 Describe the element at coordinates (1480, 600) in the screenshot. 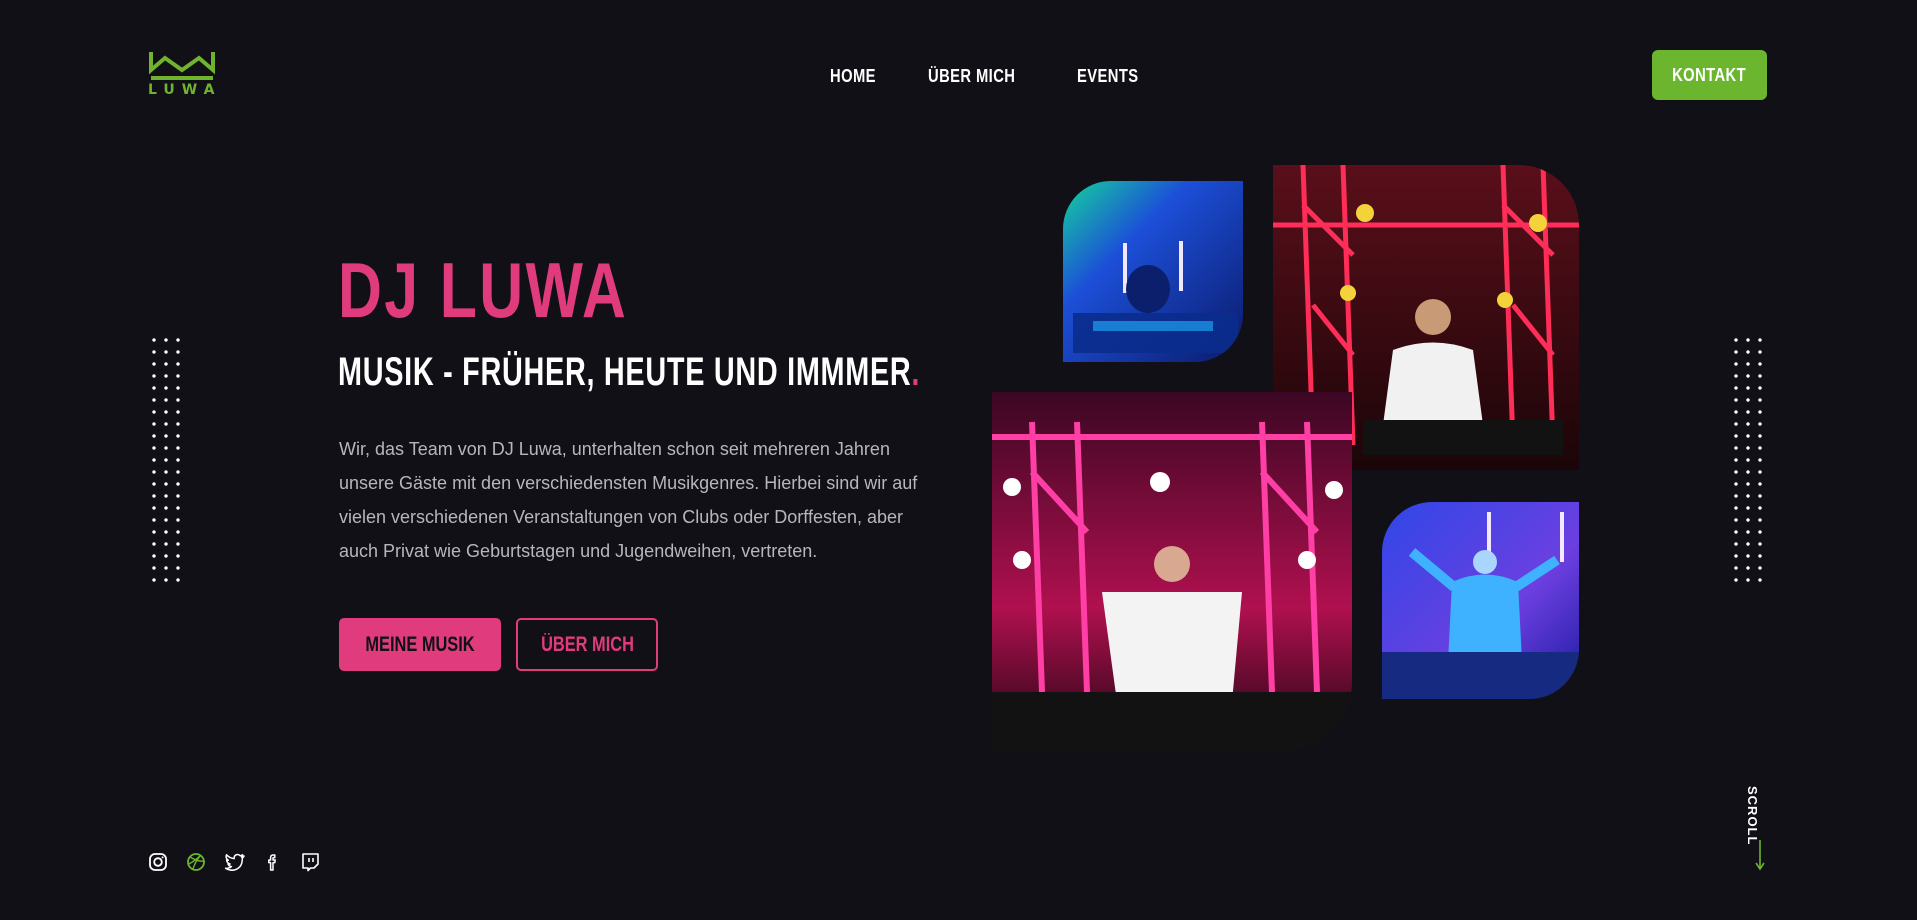

I see `dj-photo-crowd` at that location.